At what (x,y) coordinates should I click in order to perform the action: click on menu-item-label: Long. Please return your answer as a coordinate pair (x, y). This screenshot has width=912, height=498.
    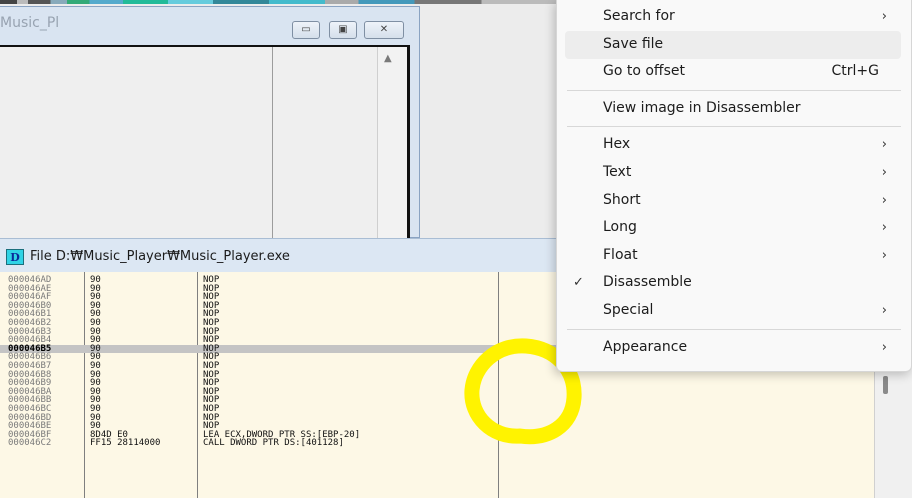
    Looking at the image, I should click on (620, 227).